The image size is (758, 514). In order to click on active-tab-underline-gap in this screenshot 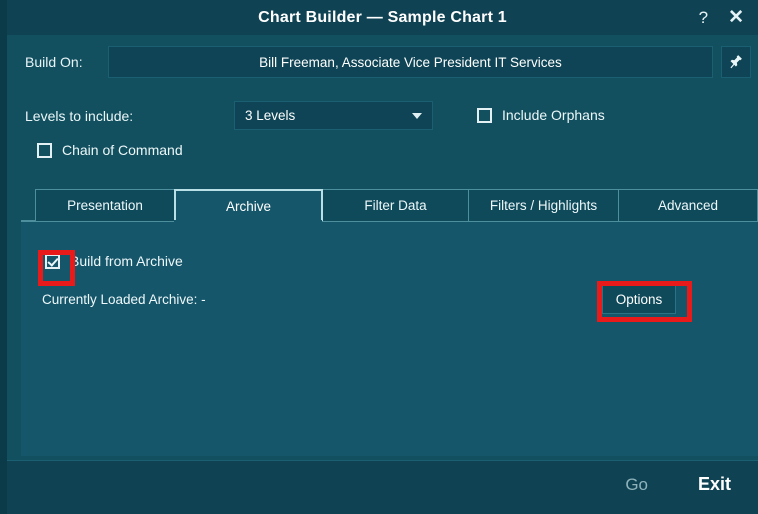, I will do `click(248, 221)`.